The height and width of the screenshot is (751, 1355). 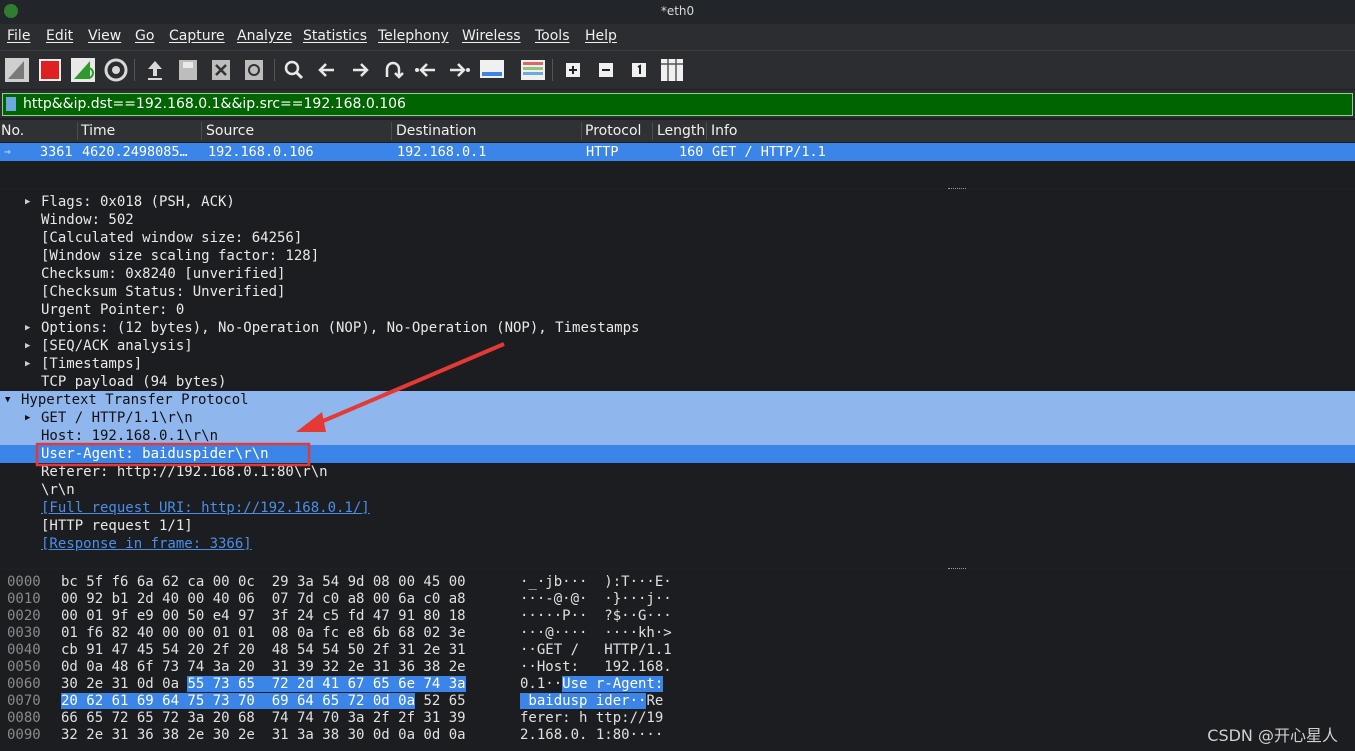 What do you see at coordinates (681, 131) in the screenshot?
I see `column-header-length: Length` at bounding box center [681, 131].